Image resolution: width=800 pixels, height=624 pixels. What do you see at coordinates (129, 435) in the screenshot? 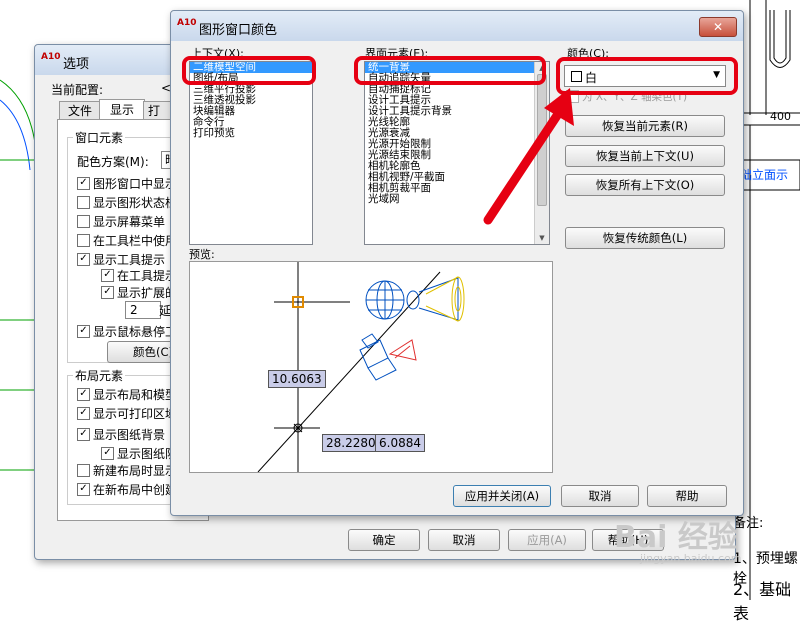
I see `label-paper-bg: 显示图纸背景` at bounding box center [129, 435].